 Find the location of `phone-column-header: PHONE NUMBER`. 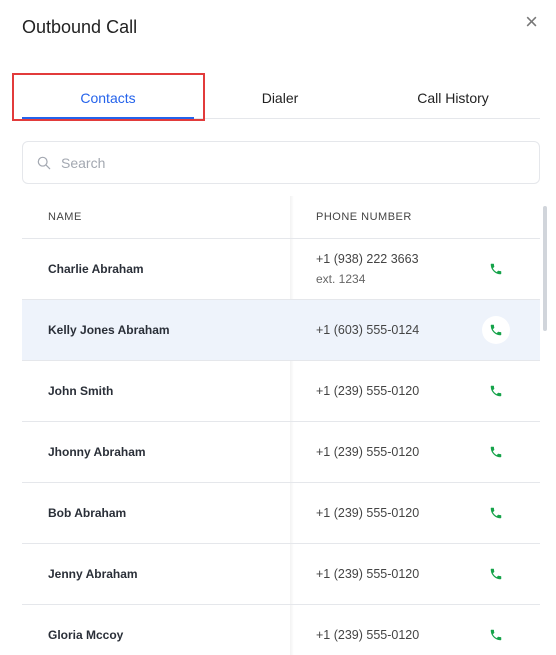

phone-column-header: PHONE NUMBER is located at coordinates (364, 217).